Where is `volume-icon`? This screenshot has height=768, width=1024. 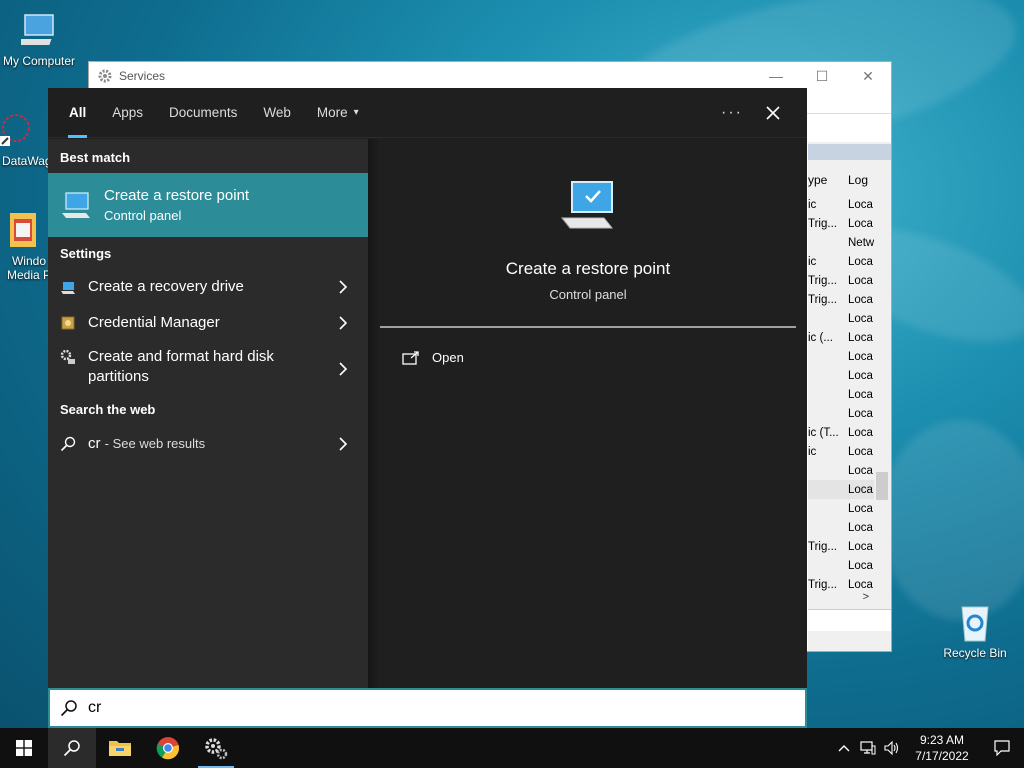
volume-icon is located at coordinates (891, 748).